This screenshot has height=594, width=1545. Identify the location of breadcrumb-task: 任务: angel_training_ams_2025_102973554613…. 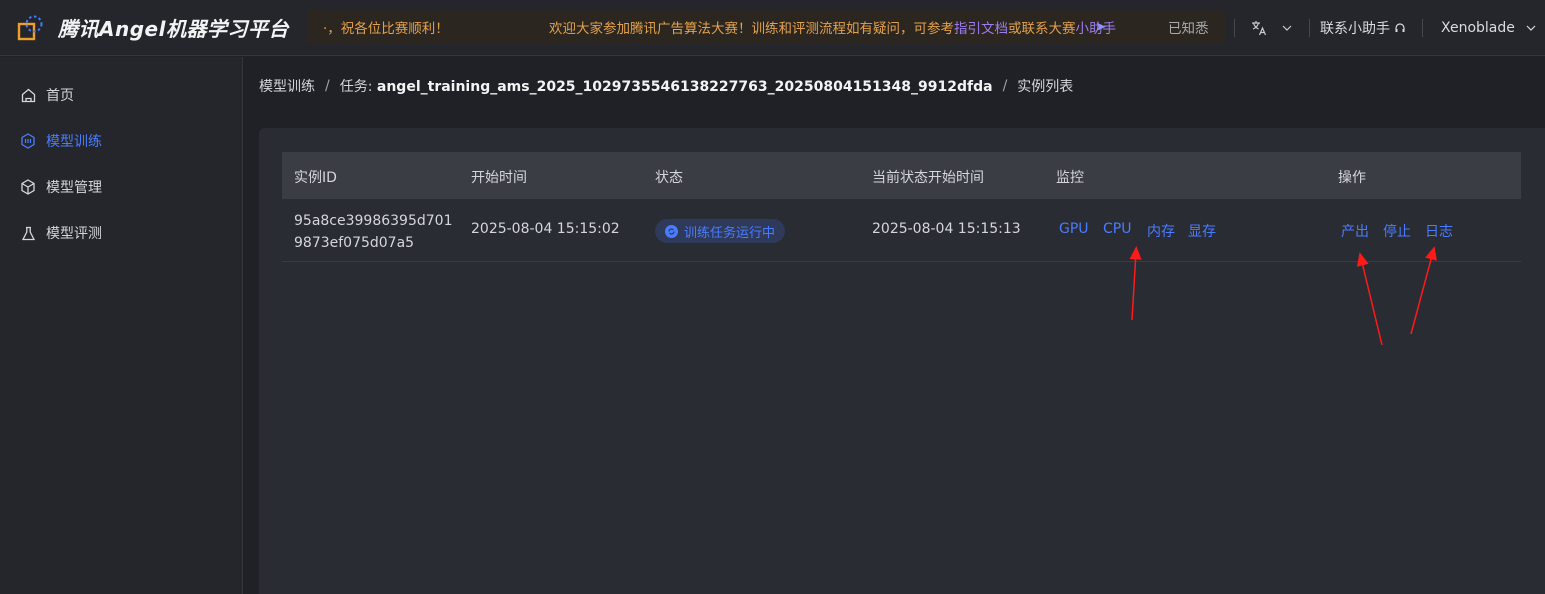
(666, 86).